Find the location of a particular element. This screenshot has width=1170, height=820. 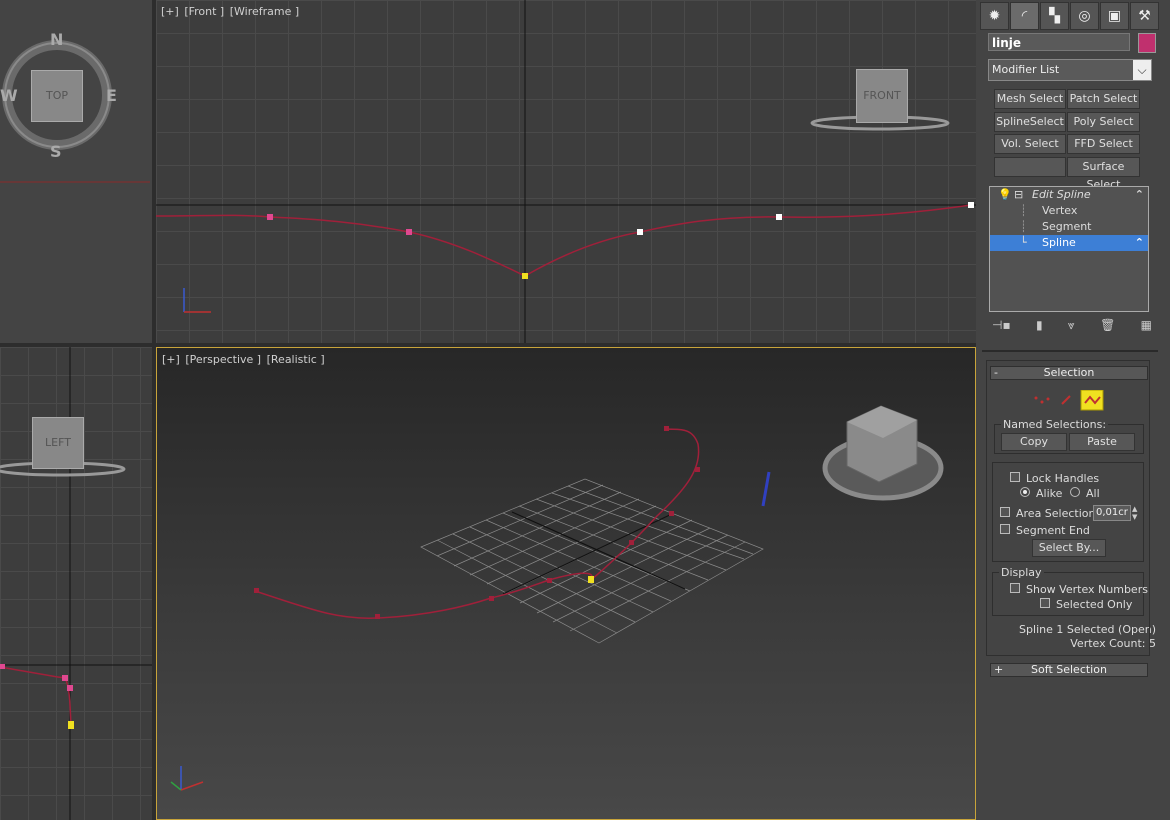

divider is located at coordinates (1070, 351).